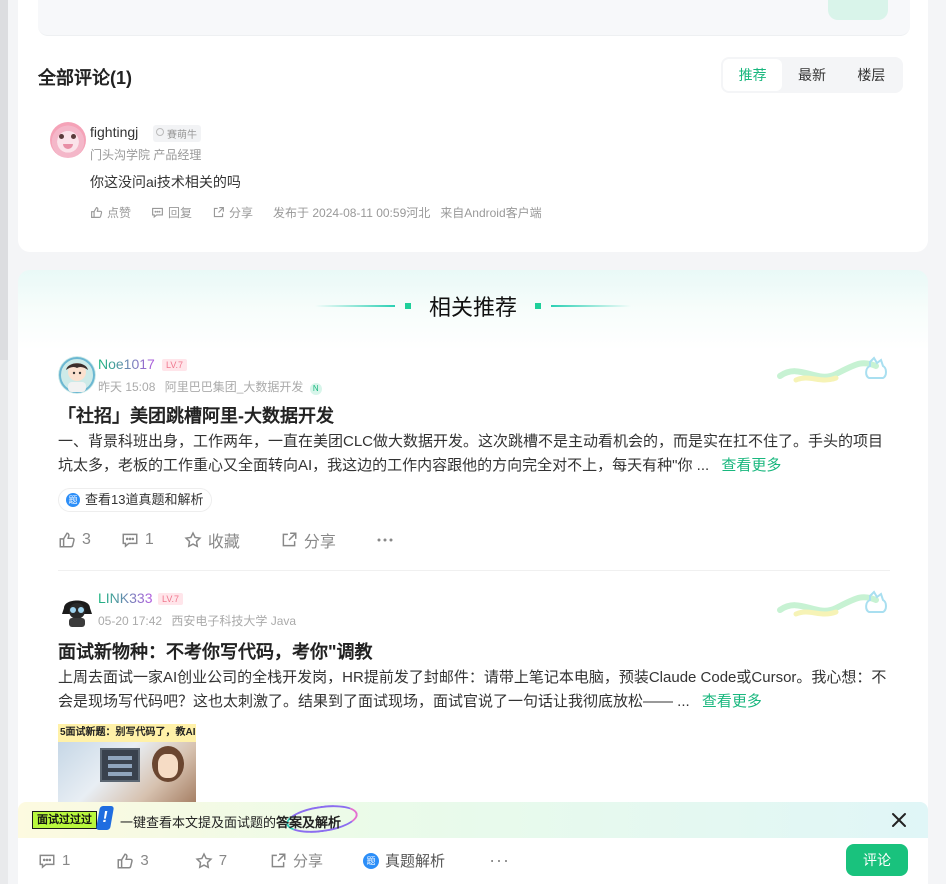  What do you see at coordinates (474, 18) in the screenshot?
I see `previous-section-bottom` at bounding box center [474, 18].